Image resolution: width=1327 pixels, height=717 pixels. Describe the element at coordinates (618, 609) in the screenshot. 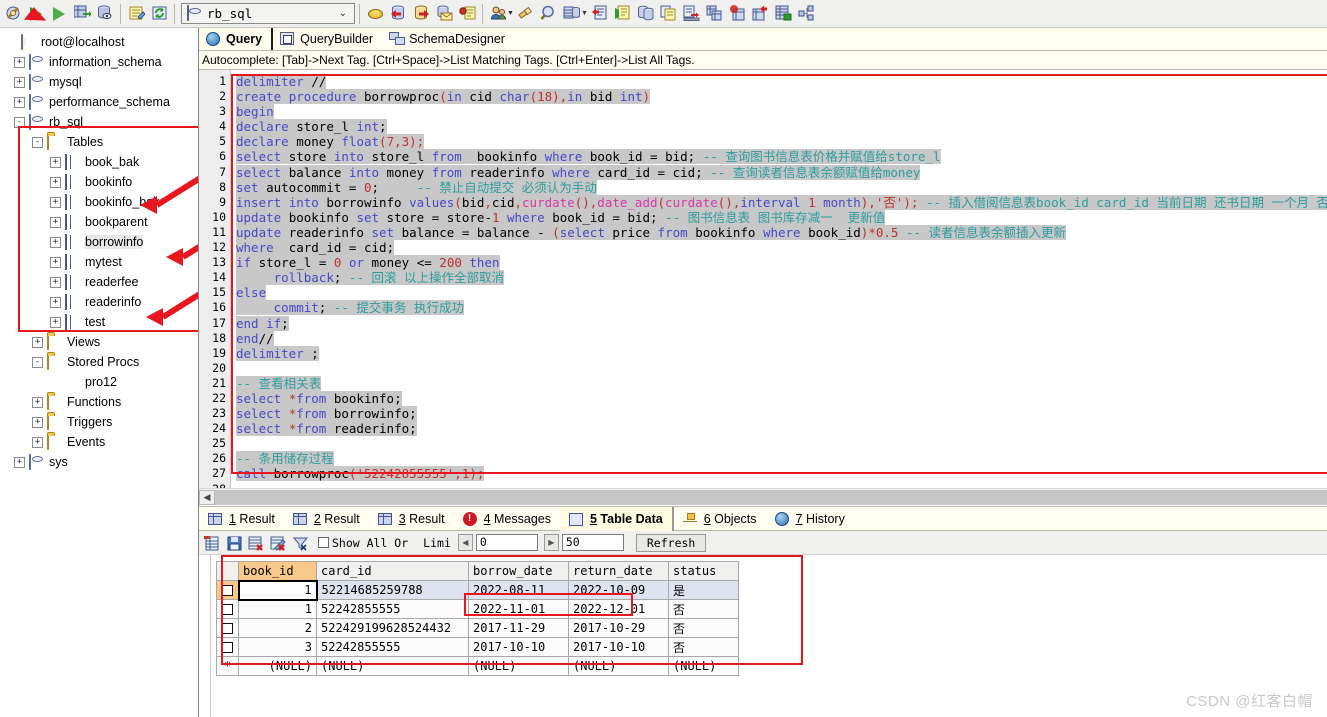

I see `grid-cell-return_date: 2022-12-01` at that location.